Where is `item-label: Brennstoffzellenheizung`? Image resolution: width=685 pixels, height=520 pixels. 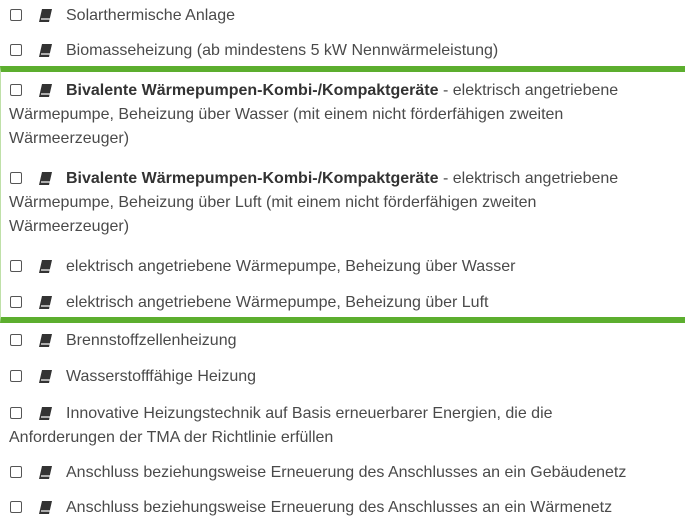
item-label: Brennstoffzellenheizung is located at coordinates (151, 340).